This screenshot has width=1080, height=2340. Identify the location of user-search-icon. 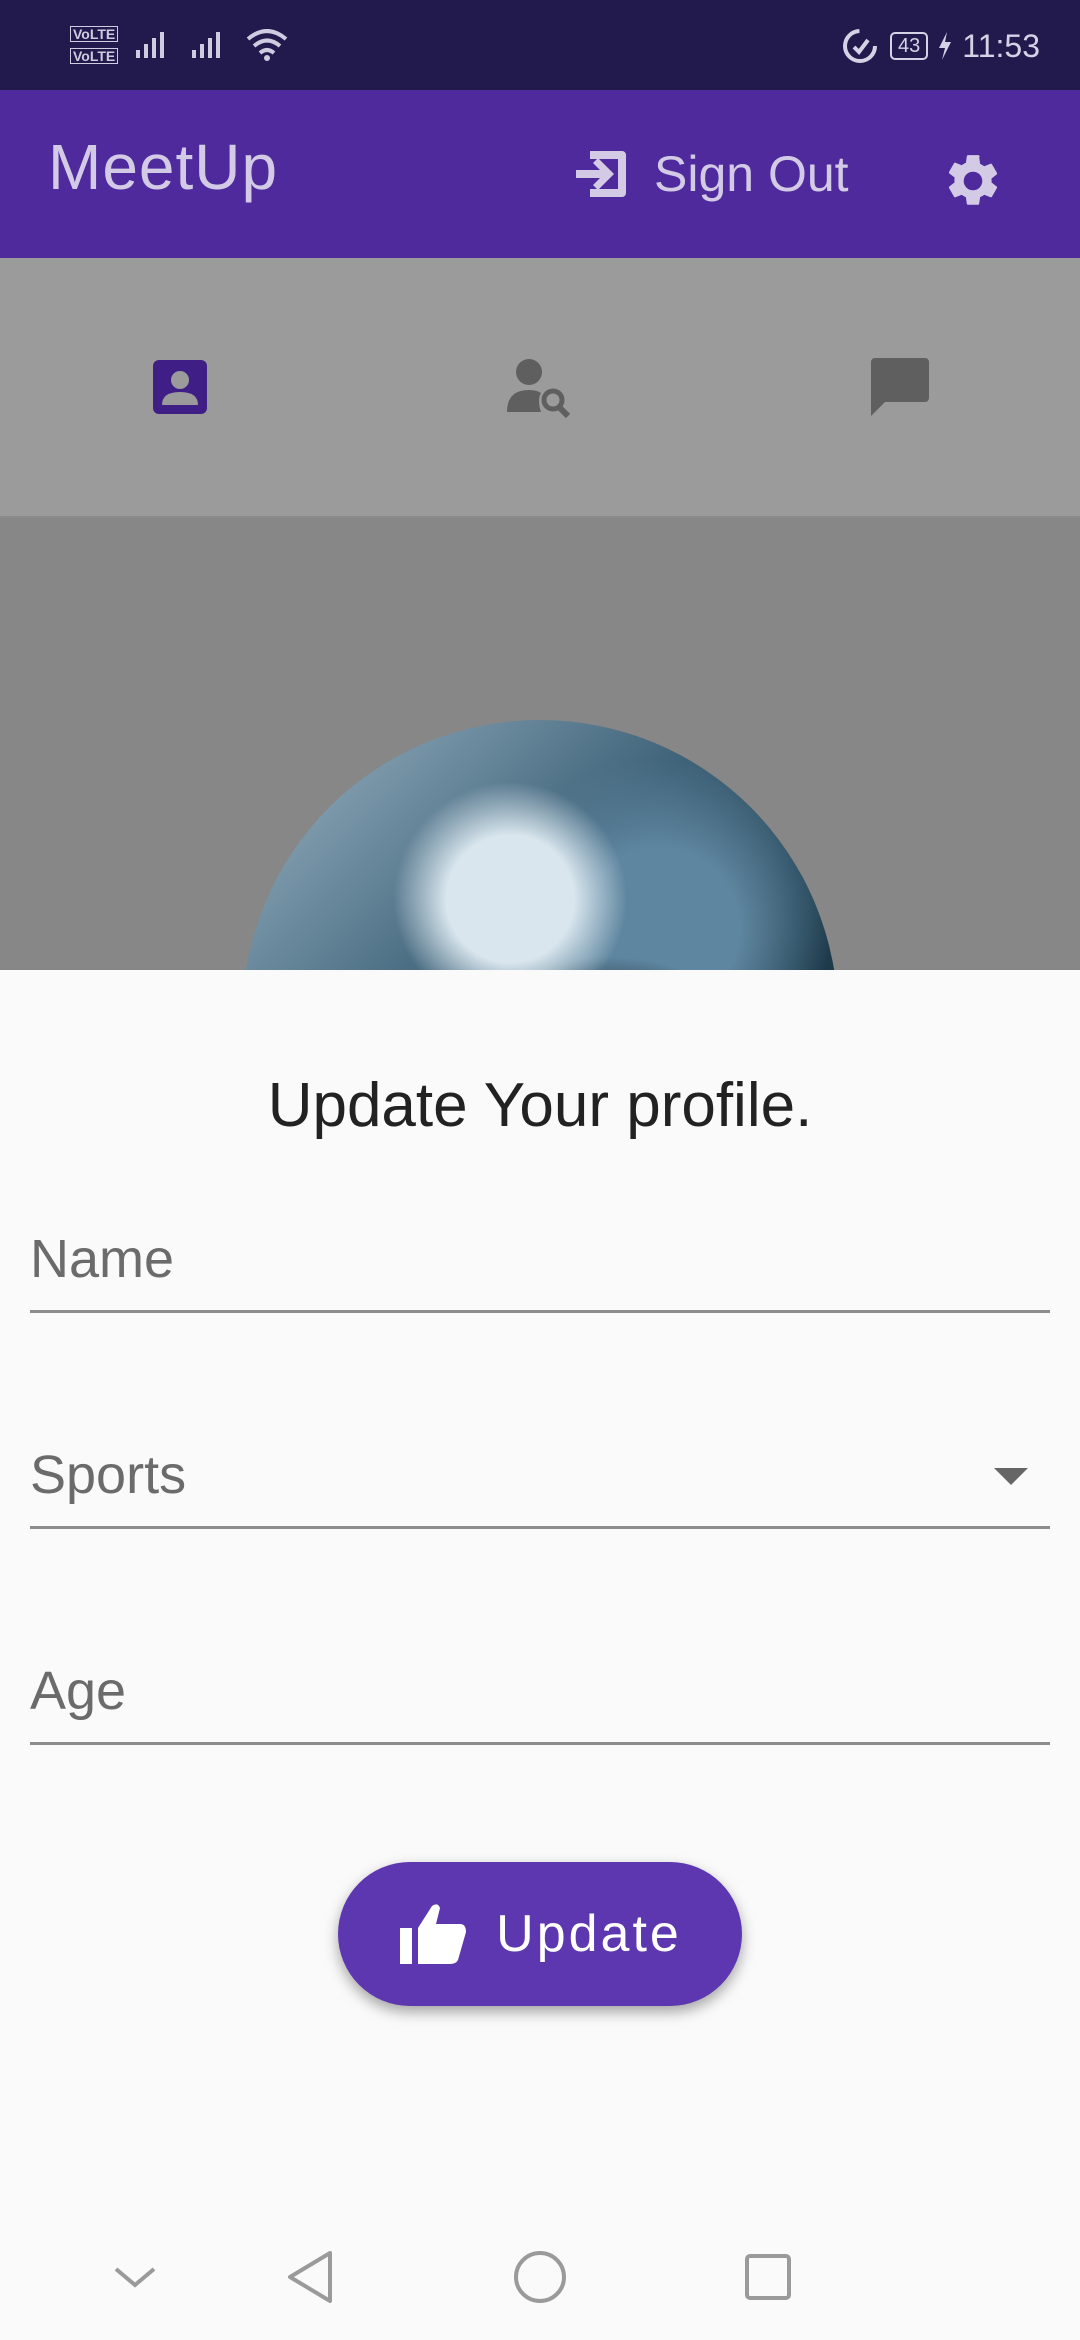
(539, 388).